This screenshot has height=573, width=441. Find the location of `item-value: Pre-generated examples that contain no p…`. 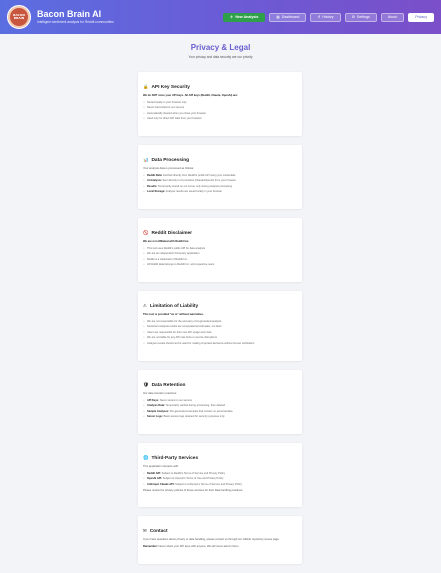

item-value: Pre-generated examples that contain no p… is located at coordinates (201, 411).